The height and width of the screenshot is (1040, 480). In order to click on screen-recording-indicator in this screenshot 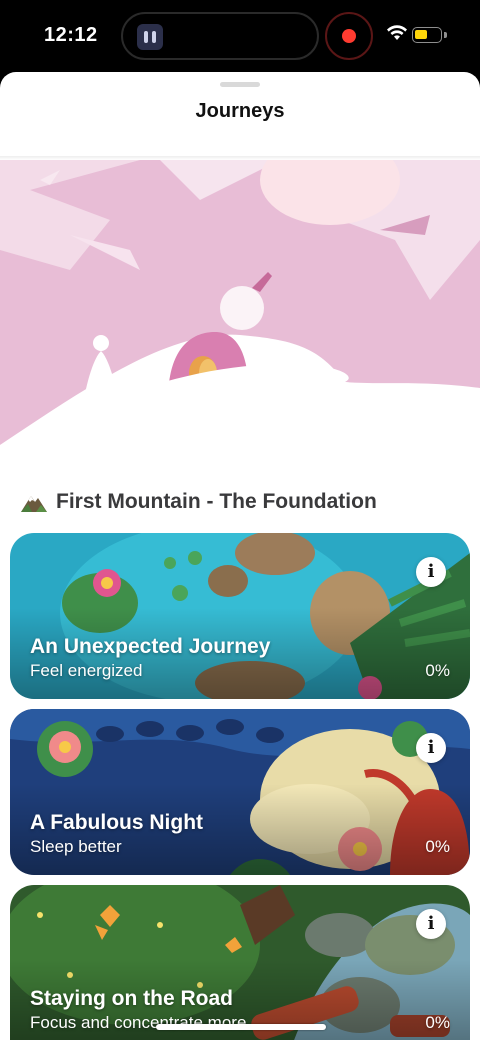, I will do `click(349, 36)`.